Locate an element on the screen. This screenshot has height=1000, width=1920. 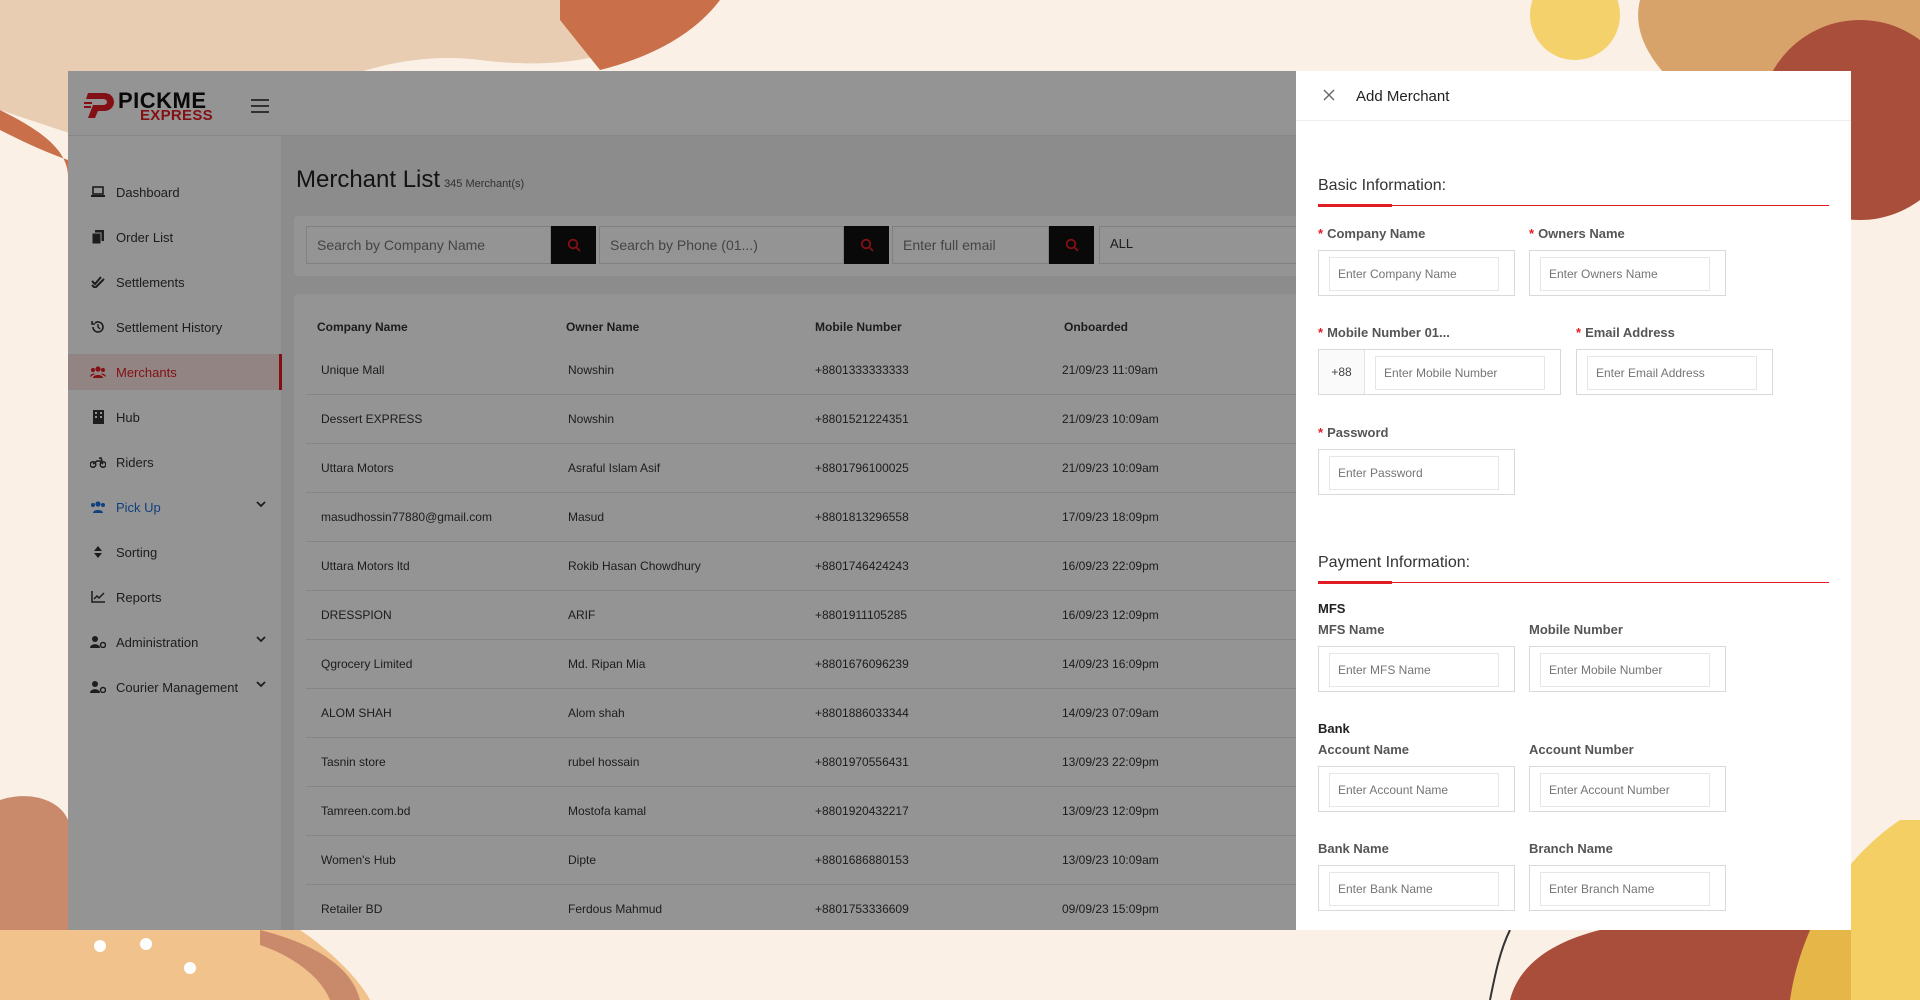
mfs-mobile-input is located at coordinates (1625, 670).